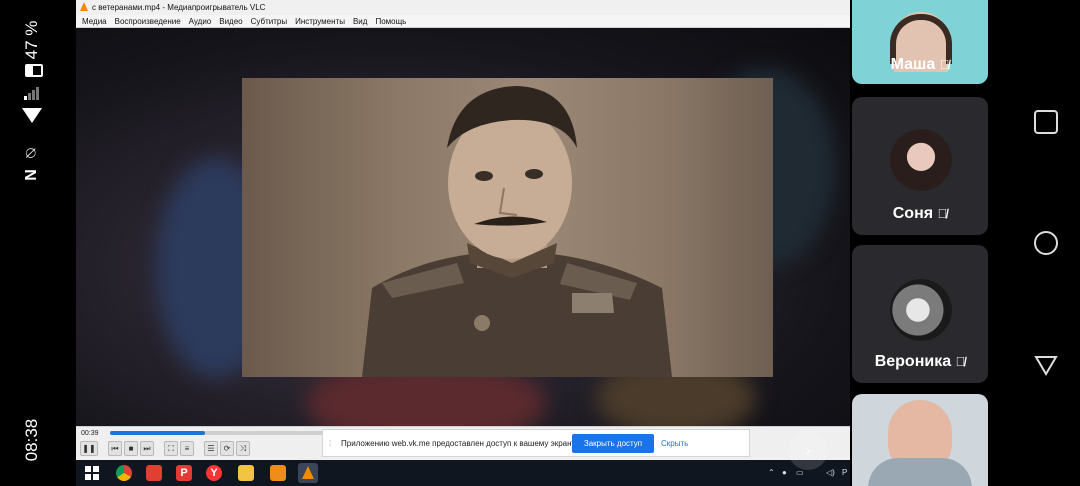  What do you see at coordinates (920, 64) in the screenshot?
I see `participant-name: Маша 🎙̸` at bounding box center [920, 64].